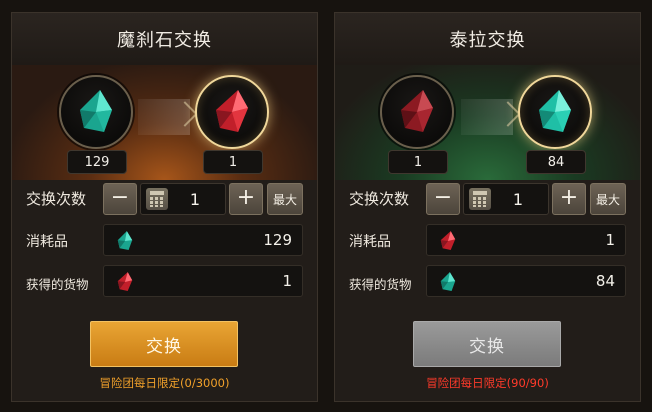  I want to click on consume-value: 129, so click(277, 240).